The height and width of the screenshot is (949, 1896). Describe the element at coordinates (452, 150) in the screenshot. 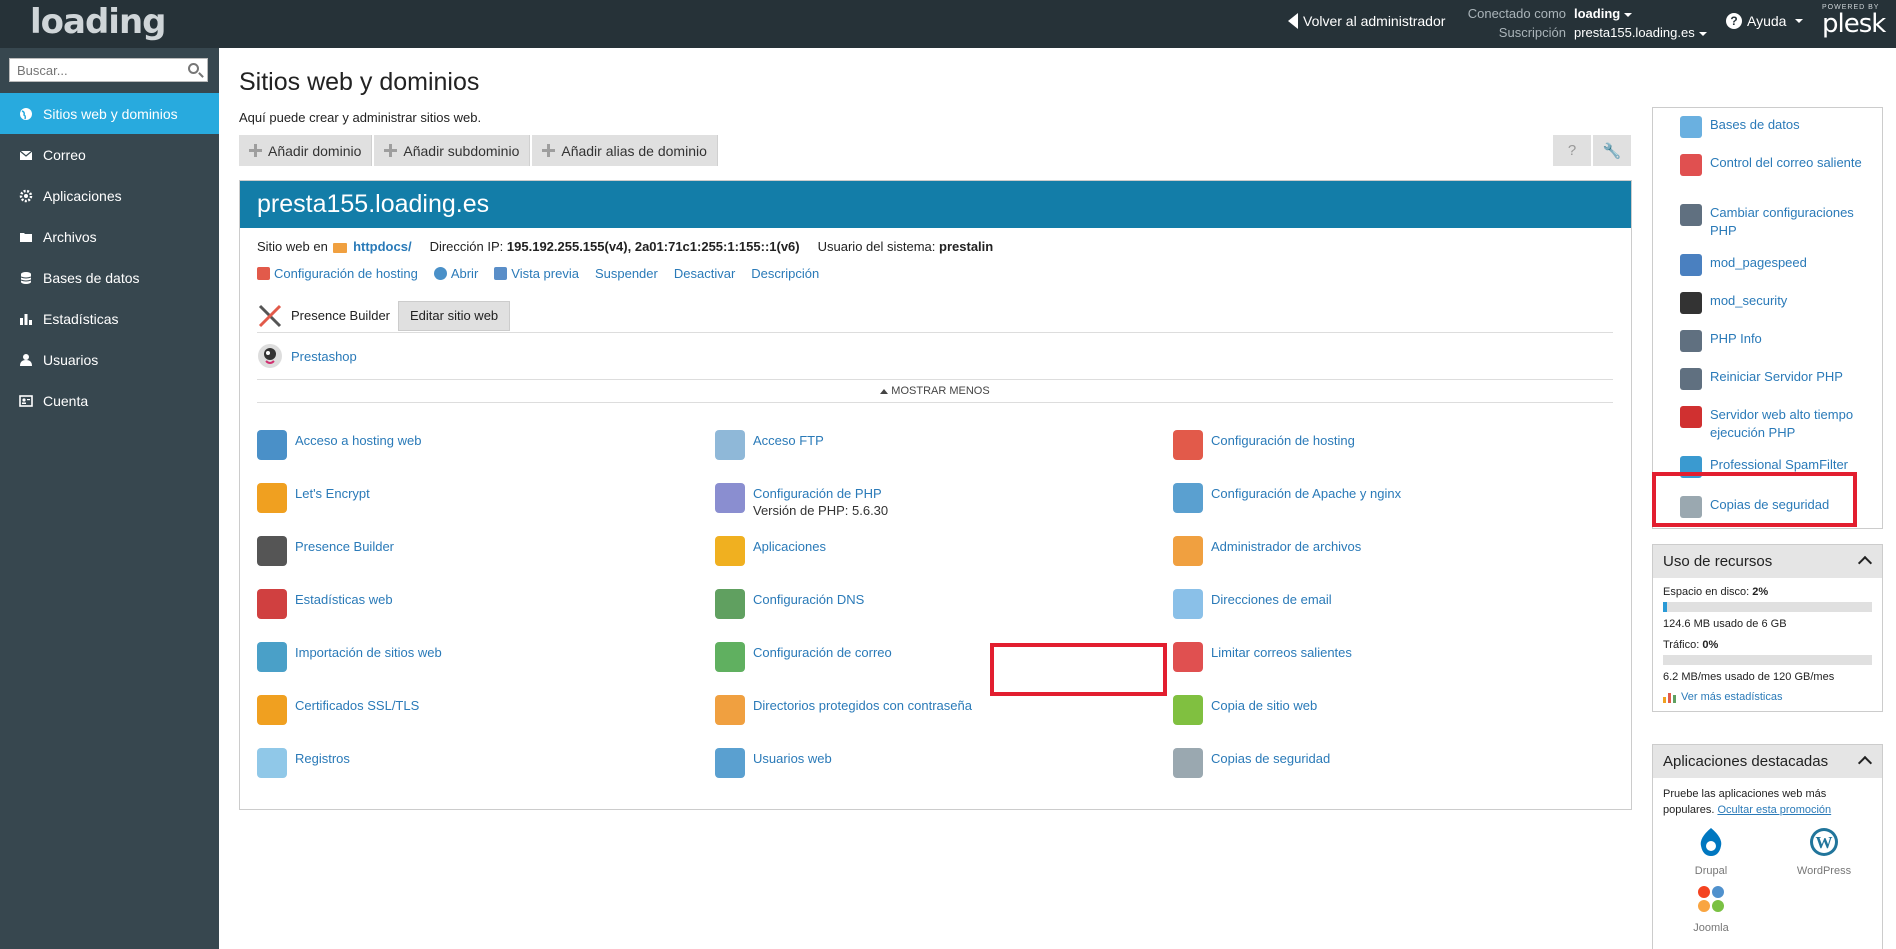

I see `add-subdomain-button: Añadir subdominio` at that location.